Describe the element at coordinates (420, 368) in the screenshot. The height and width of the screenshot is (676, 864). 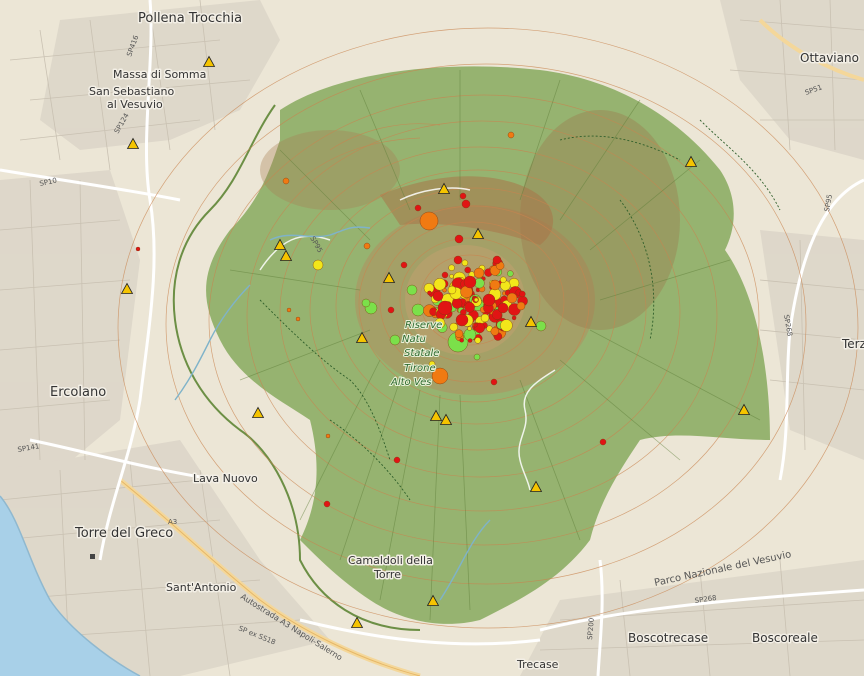
I see `reserve-label-line-4: Tirone` at that location.